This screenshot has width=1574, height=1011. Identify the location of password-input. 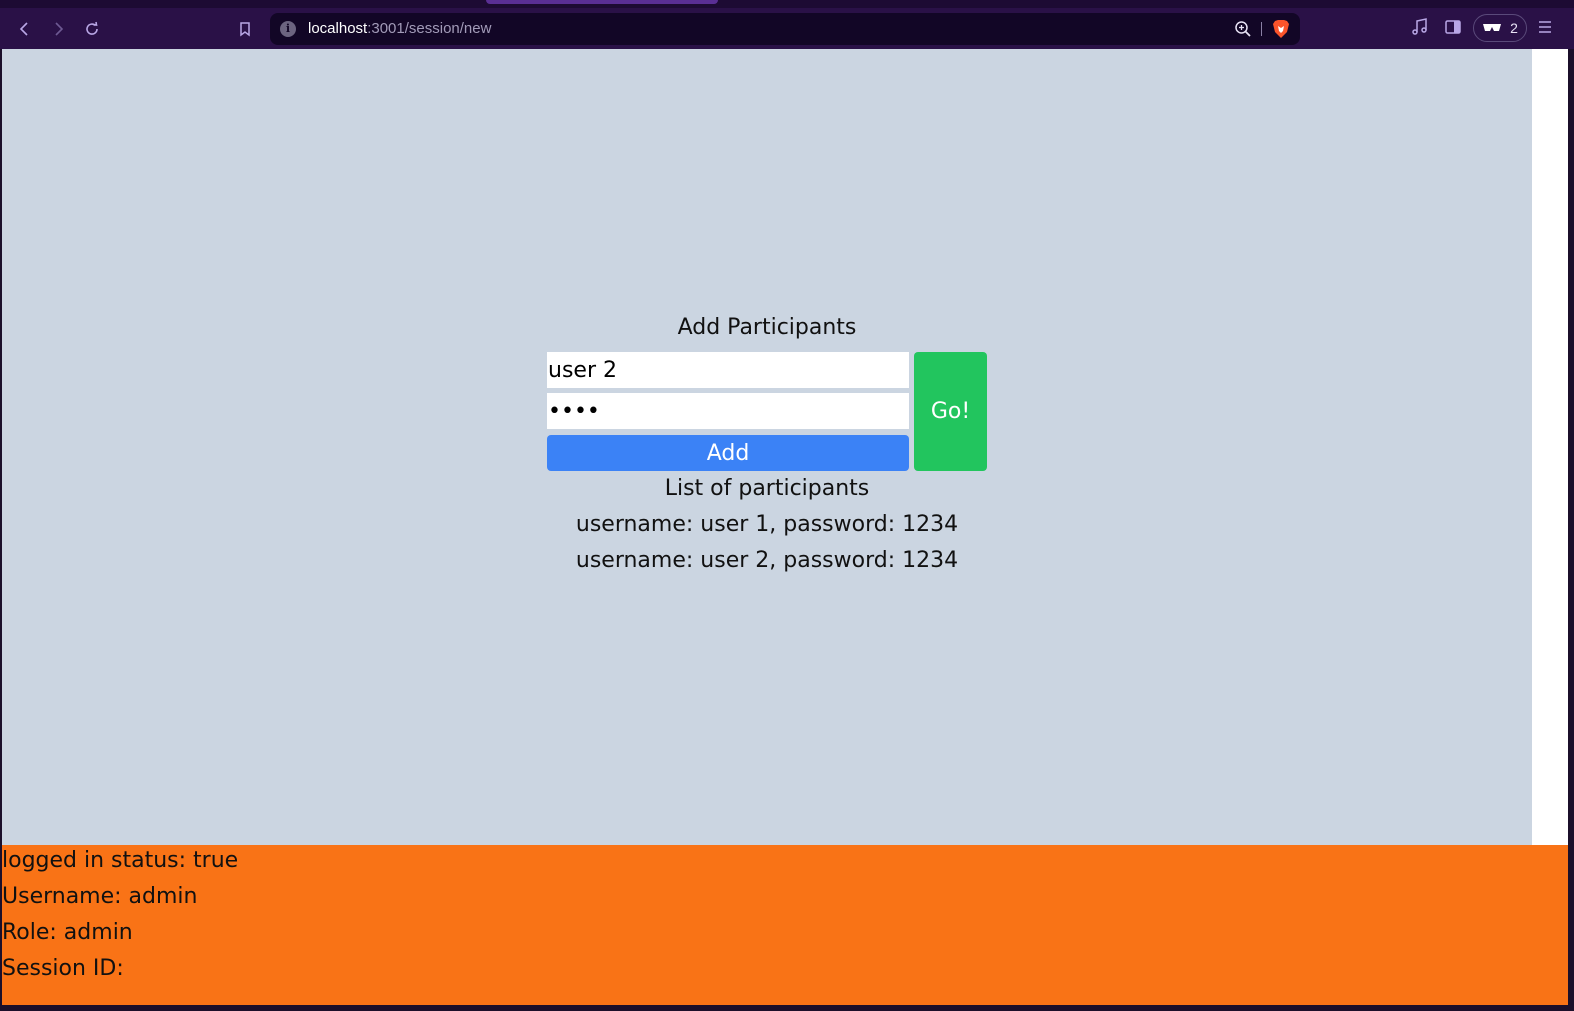
(728, 411).